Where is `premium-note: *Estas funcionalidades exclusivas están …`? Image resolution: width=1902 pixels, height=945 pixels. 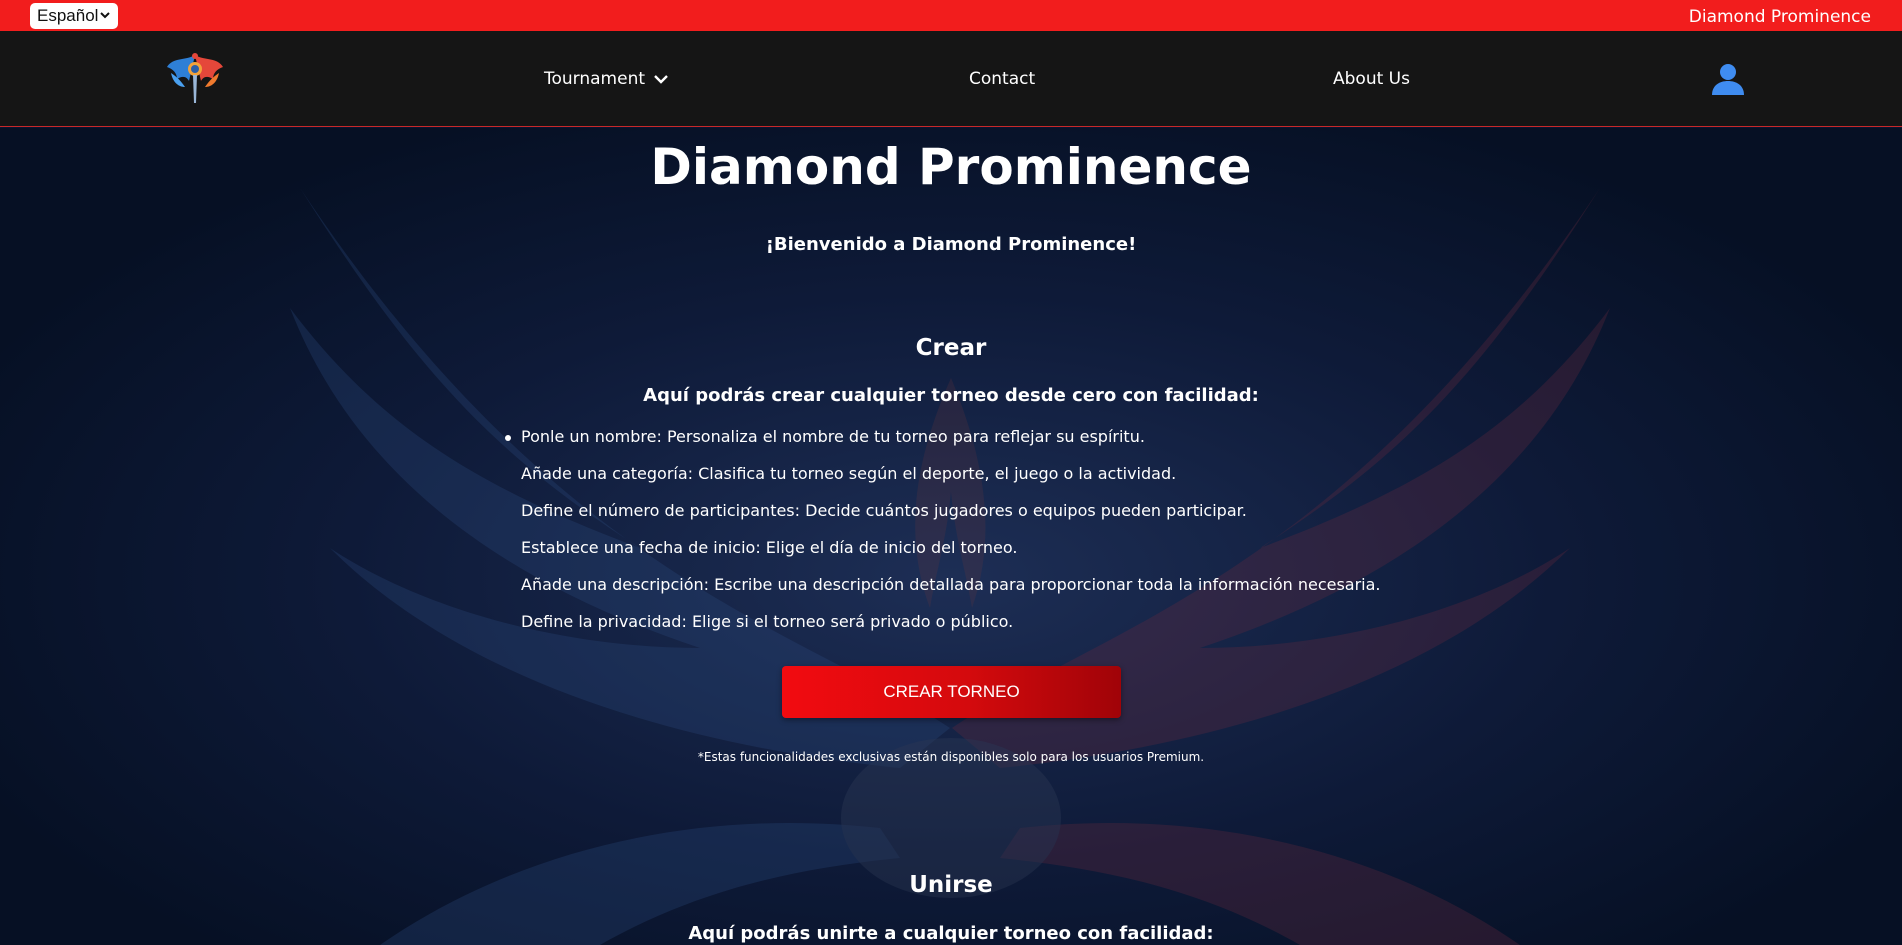 premium-note: *Estas funcionalidades exclusivas están … is located at coordinates (951, 757).